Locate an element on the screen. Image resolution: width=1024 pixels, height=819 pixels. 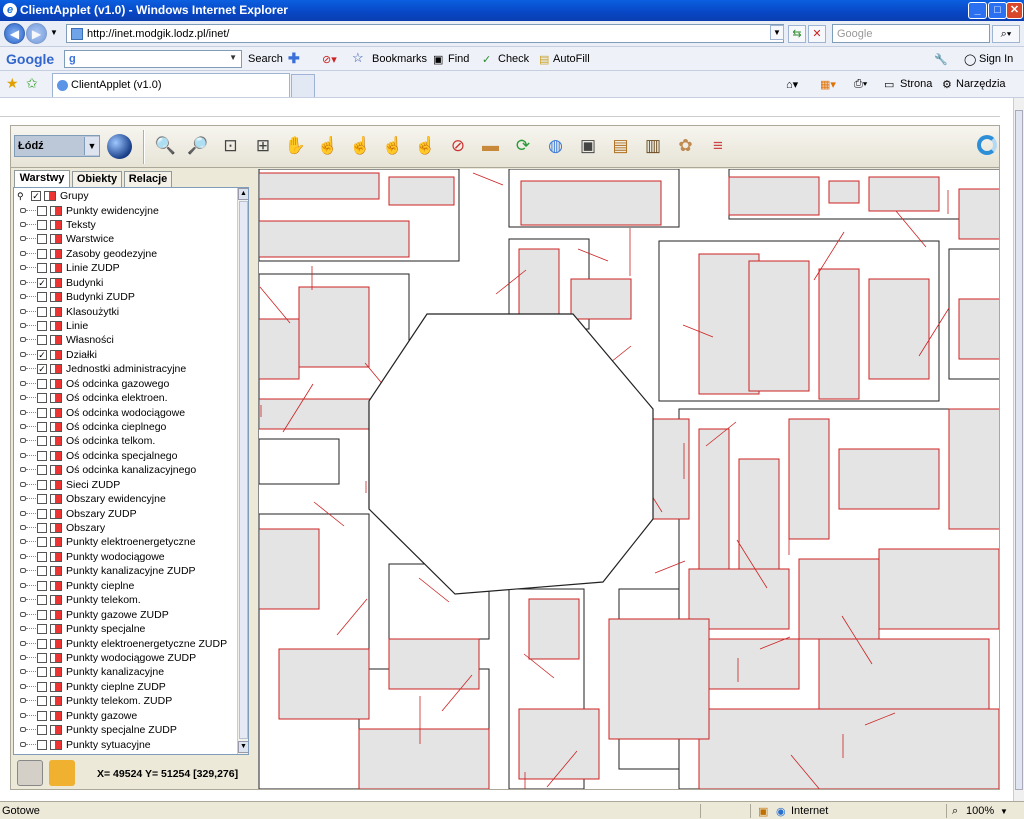
layer-row: Zasoby geodezyjne is located at coordinates (125, 254).